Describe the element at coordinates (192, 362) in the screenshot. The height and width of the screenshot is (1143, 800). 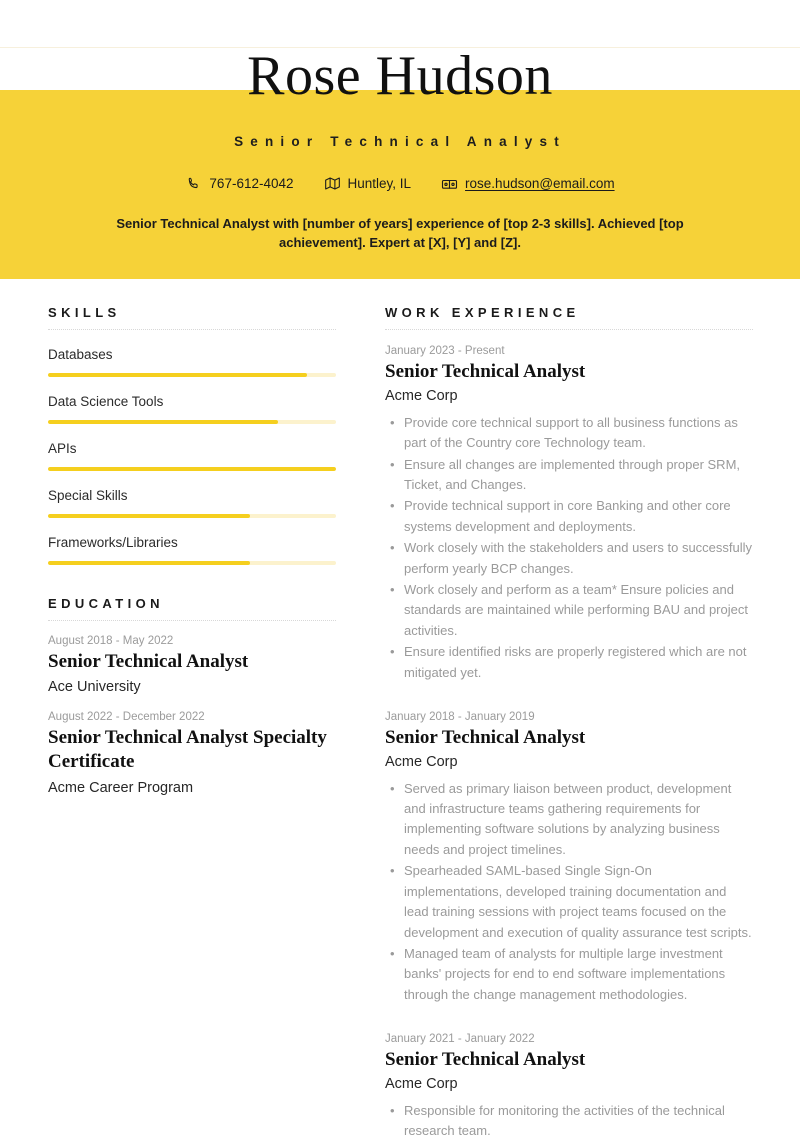
I see `skill-item: Databases` at that location.